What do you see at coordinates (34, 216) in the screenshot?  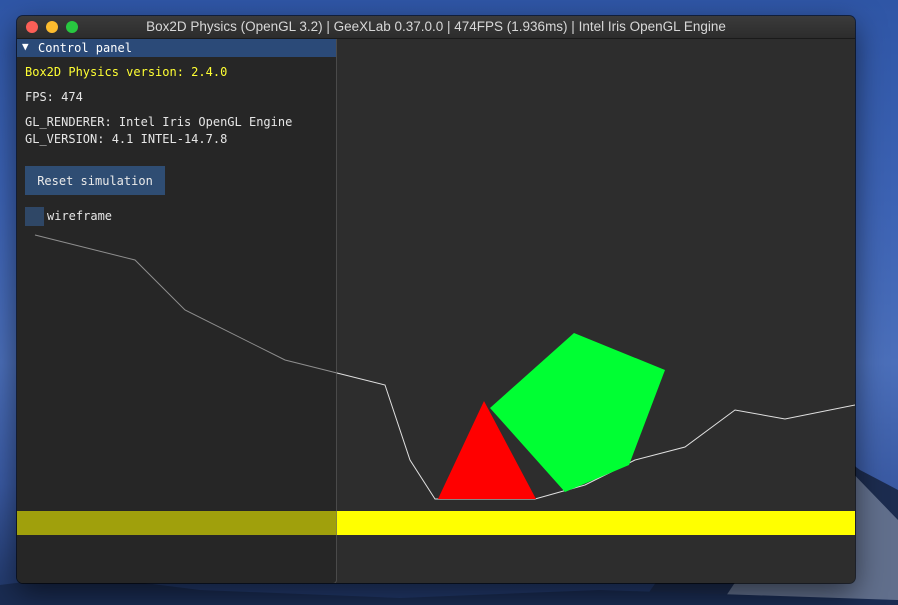 I see `wireframe-checkbox` at bounding box center [34, 216].